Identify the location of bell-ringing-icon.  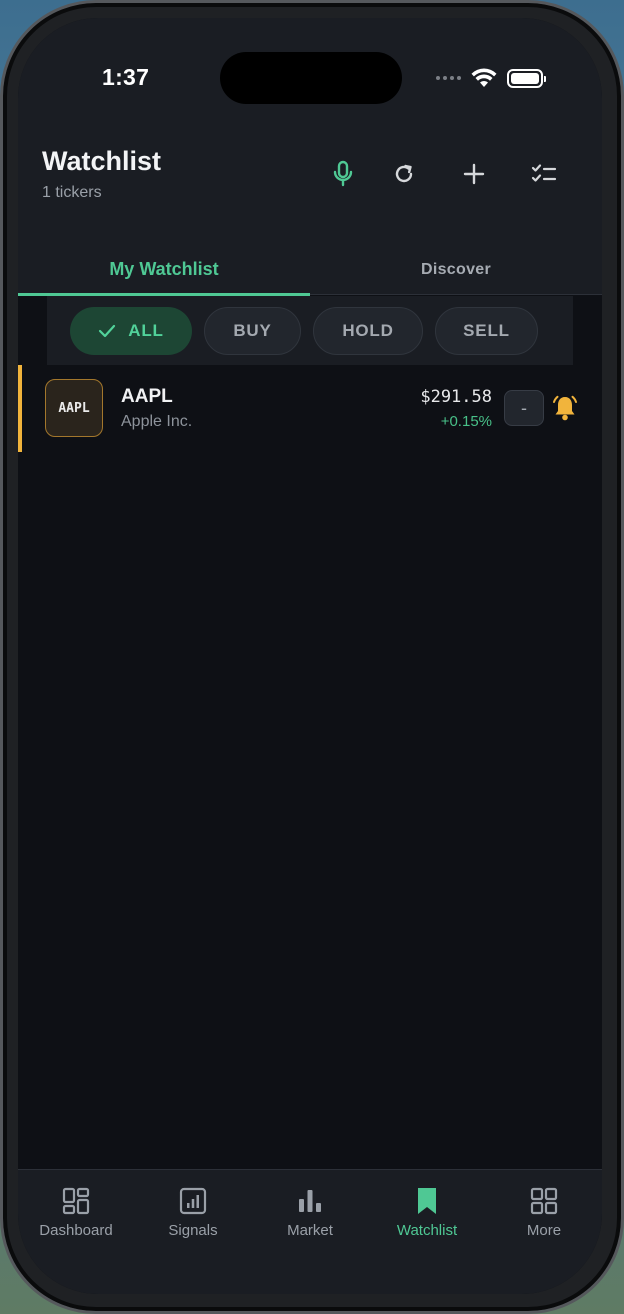
(565, 408).